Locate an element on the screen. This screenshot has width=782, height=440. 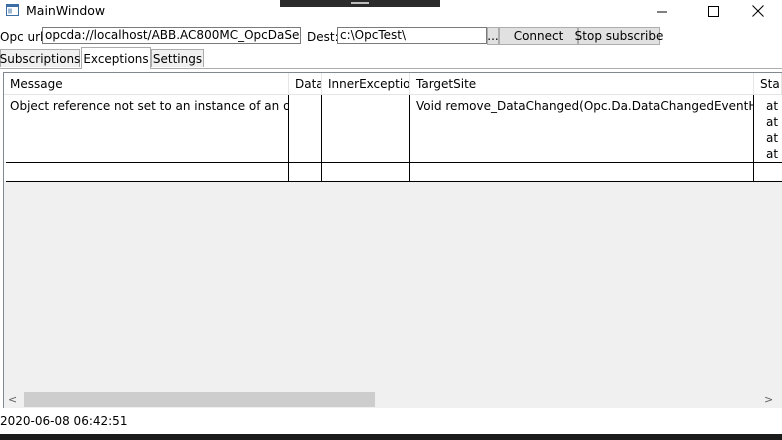
app-icon is located at coordinates (12, 10).